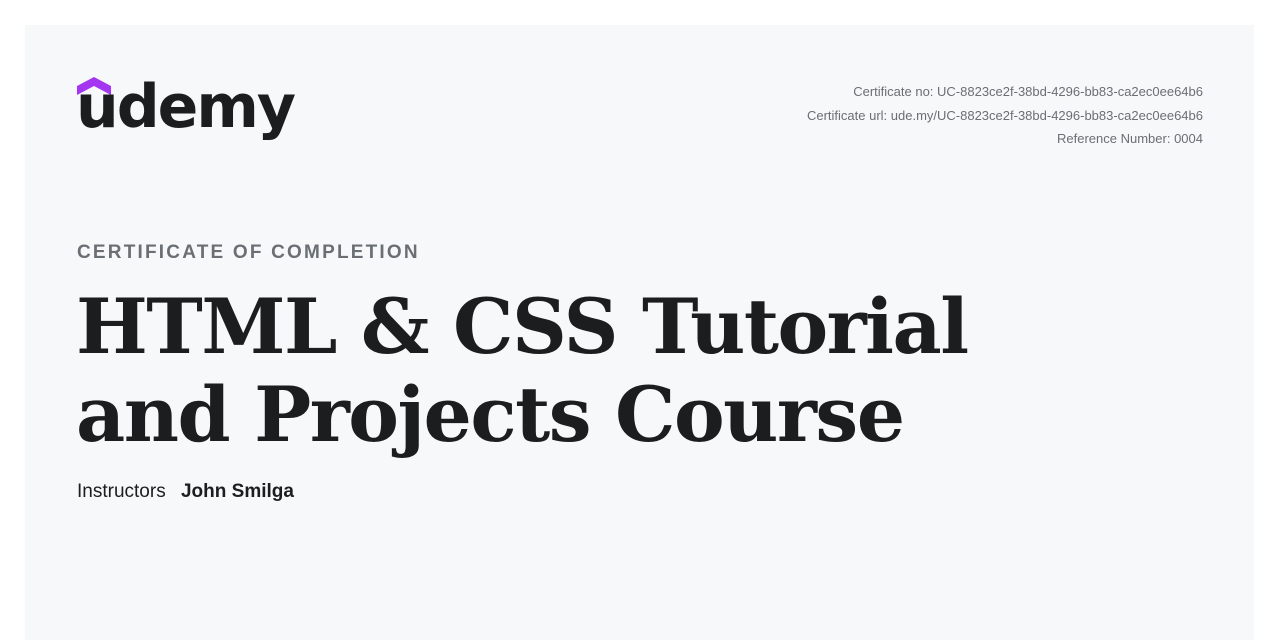  I want to click on logo-wordmark: udemy, so click(186, 107).